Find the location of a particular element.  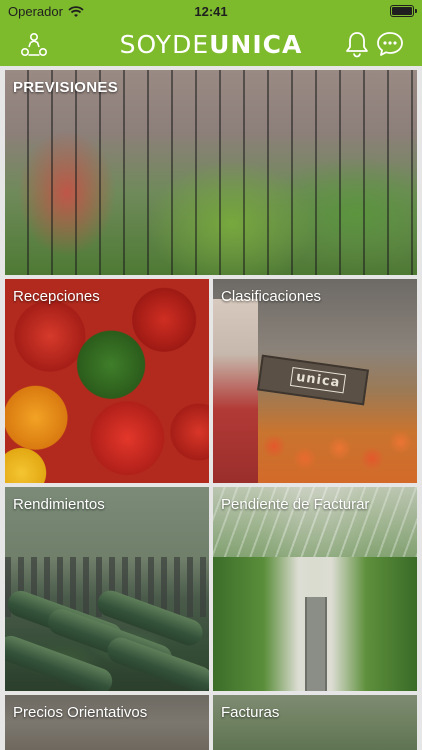

tile-facturas: Facturas is located at coordinates (315, 722).